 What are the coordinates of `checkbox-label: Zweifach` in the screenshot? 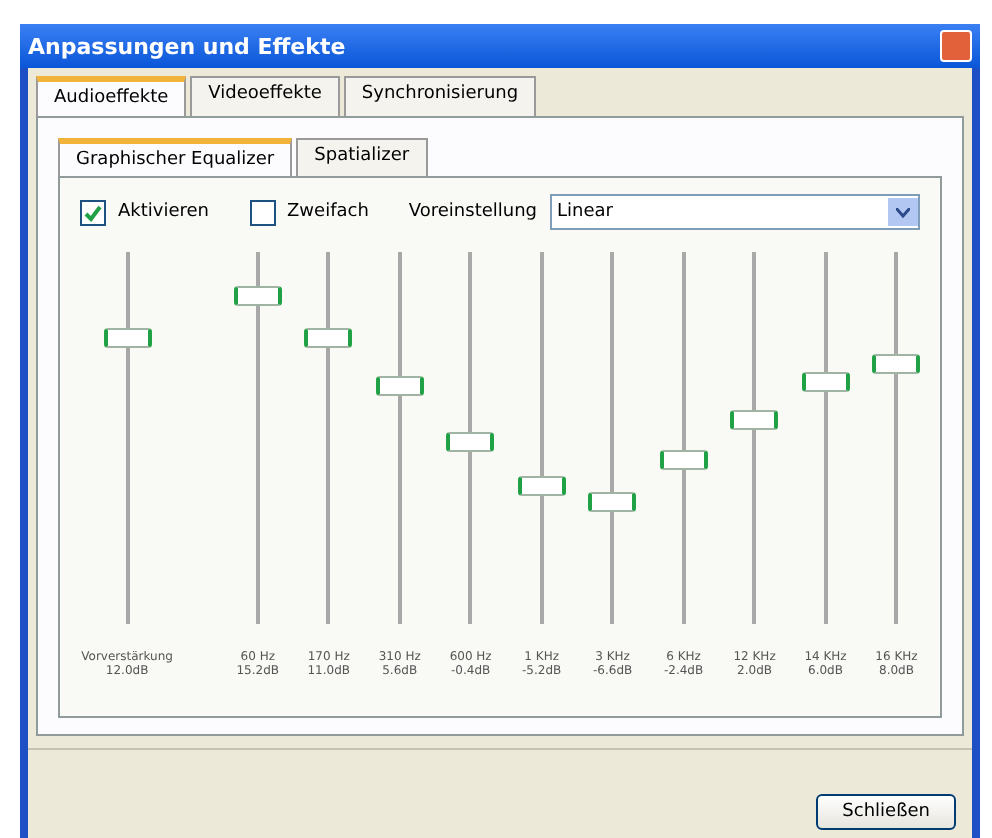 It's located at (328, 212).